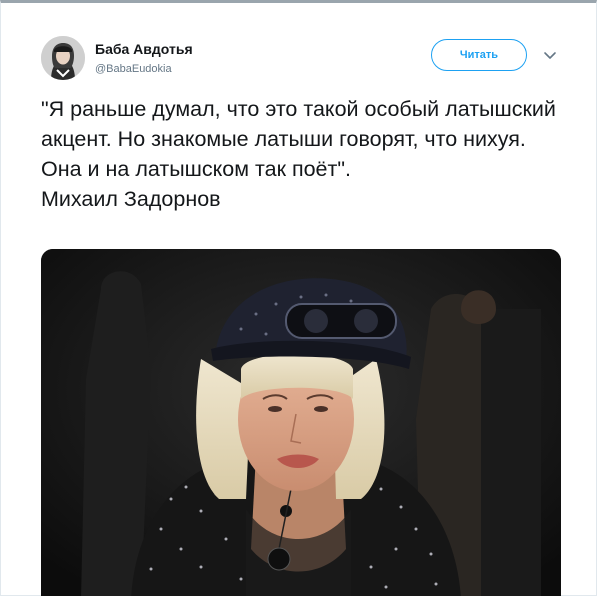  What do you see at coordinates (63, 58) in the screenshot?
I see `avatar` at bounding box center [63, 58].